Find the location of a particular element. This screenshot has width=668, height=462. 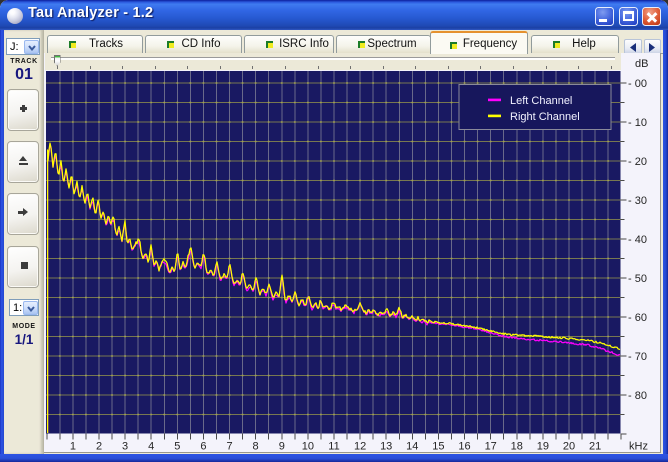

svg-text: - 00 is located at coordinates (637, 84).